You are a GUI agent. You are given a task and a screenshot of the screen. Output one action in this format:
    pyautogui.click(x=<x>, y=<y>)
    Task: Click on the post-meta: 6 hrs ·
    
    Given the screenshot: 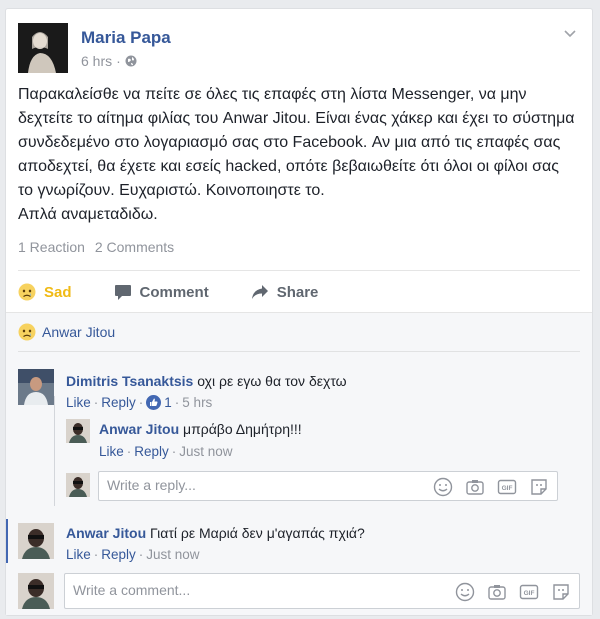 What is the action you would take?
    pyautogui.click(x=109, y=61)
    